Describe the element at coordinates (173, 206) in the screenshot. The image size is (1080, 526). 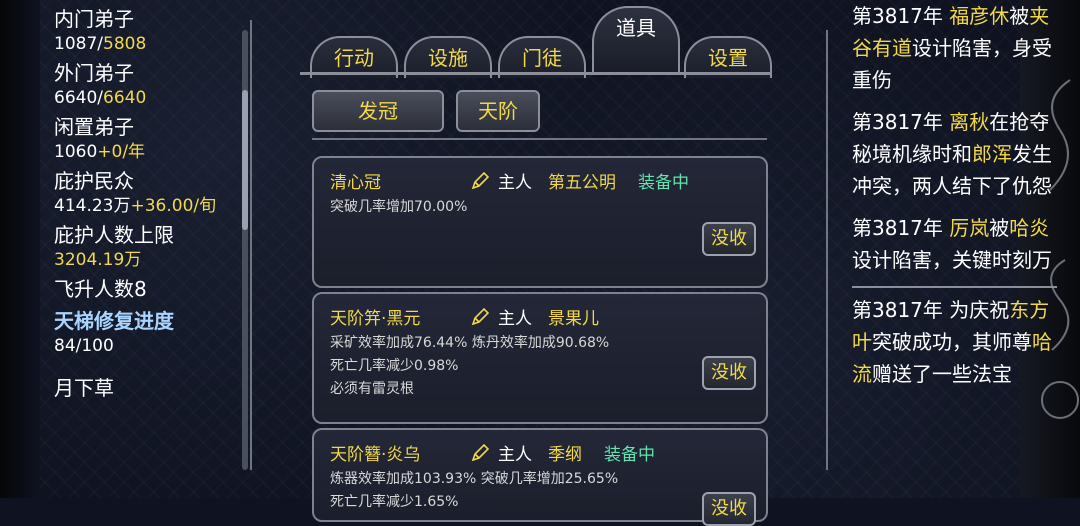
I see `protected-rate: +36.00/旬` at that location.